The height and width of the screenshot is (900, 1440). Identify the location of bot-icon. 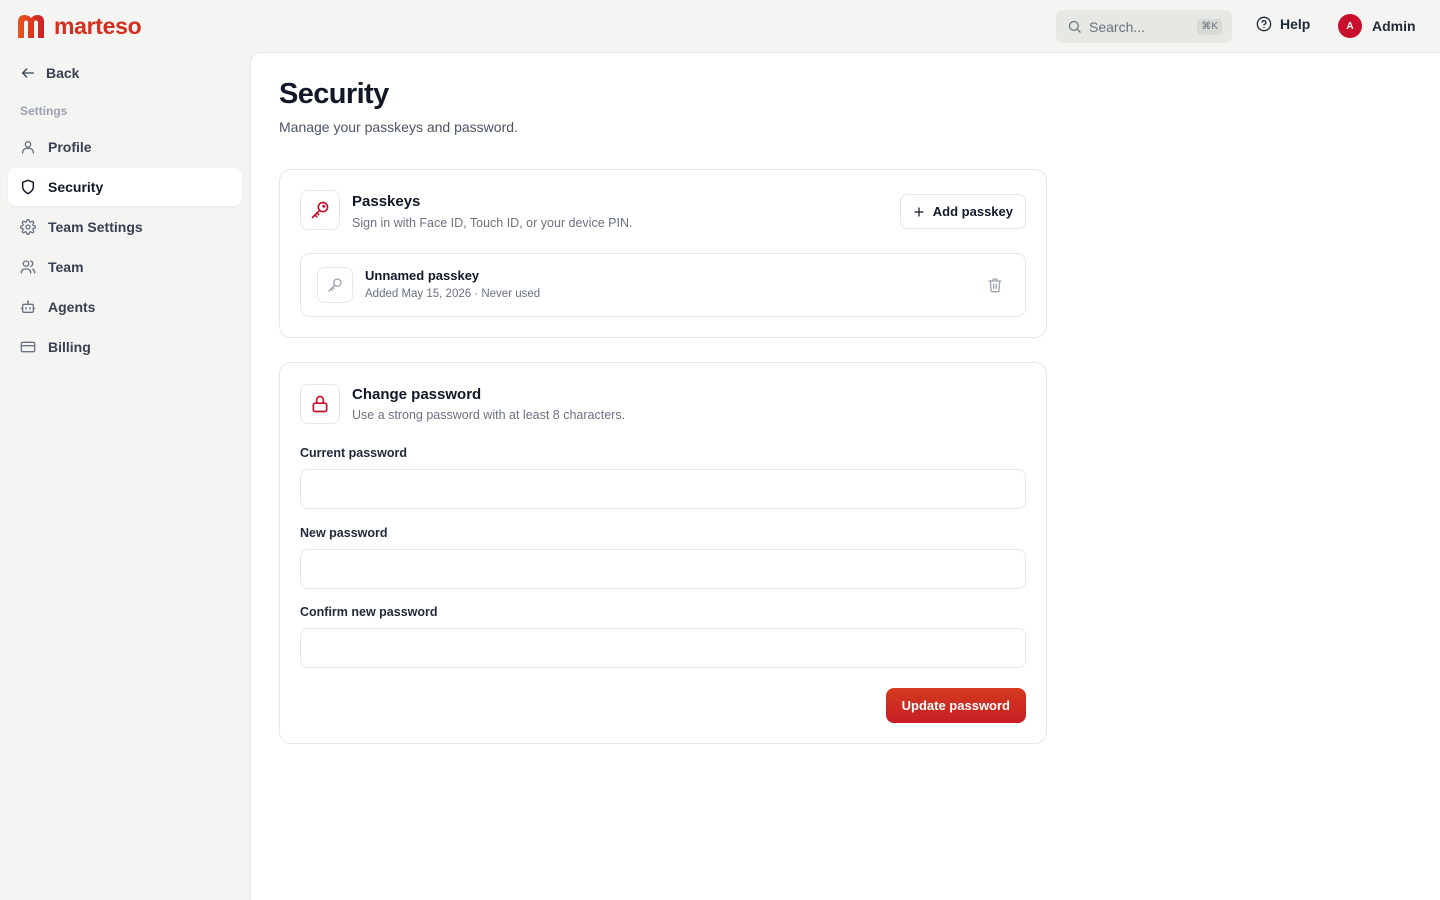
(28, 306).